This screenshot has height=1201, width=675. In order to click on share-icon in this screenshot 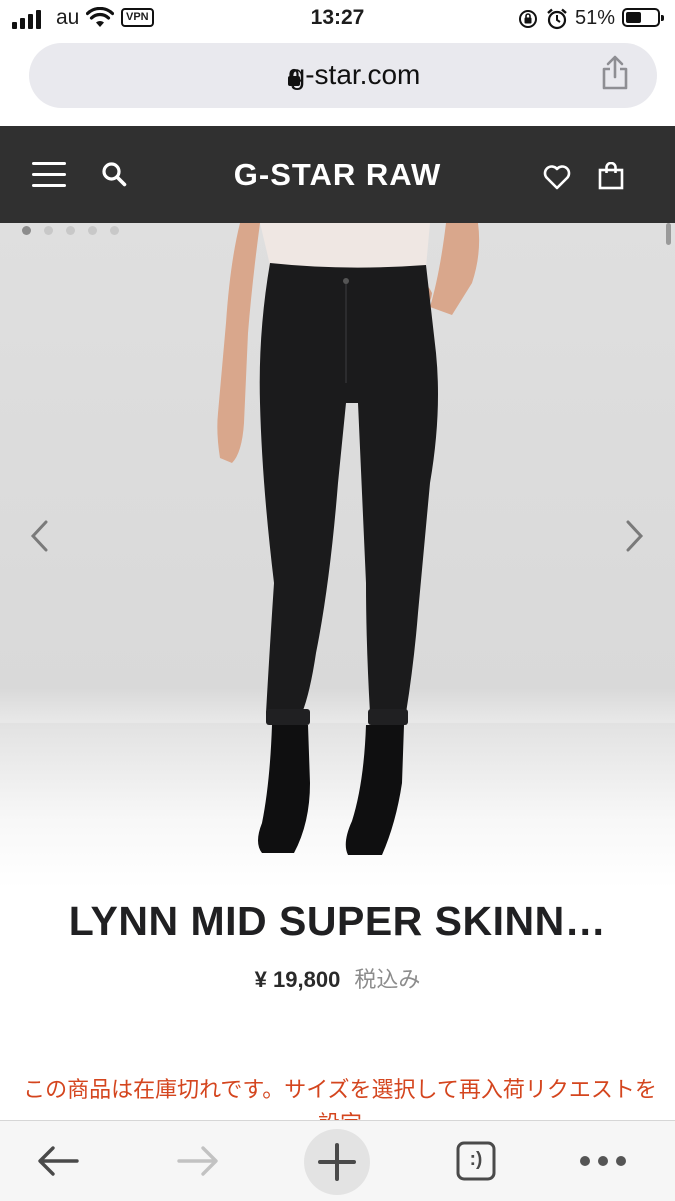, I will do `click(615, 73)`.